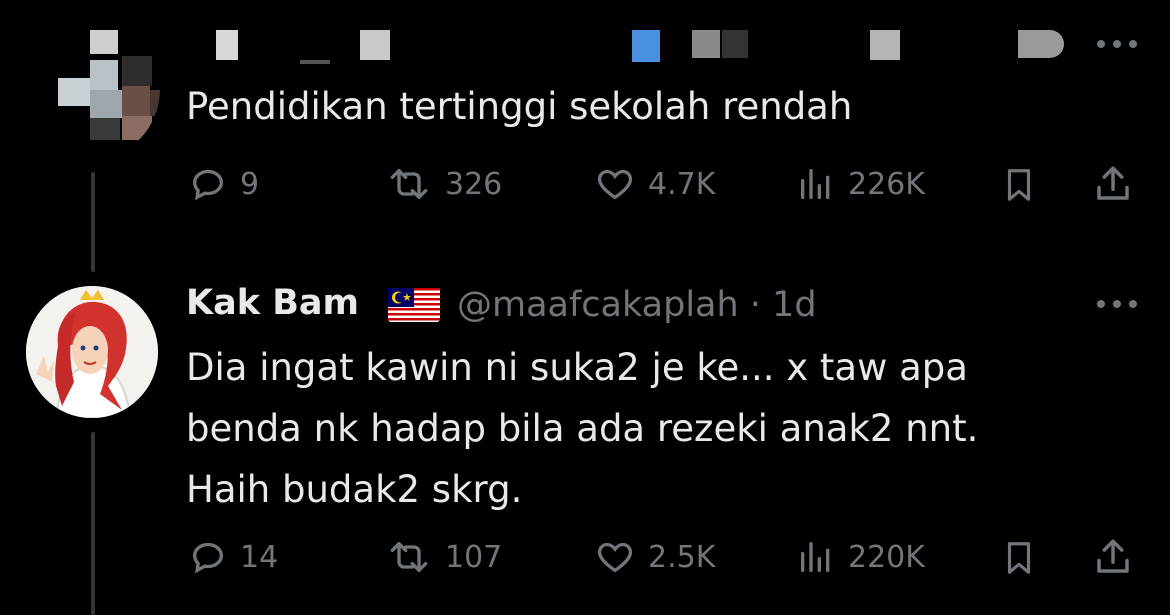 Image resolution: width=1170 pixels, height=615 pixels. Describe the element at coordinates (93, 523) in the screenshot. I see `thread-line-bottom` at that location.